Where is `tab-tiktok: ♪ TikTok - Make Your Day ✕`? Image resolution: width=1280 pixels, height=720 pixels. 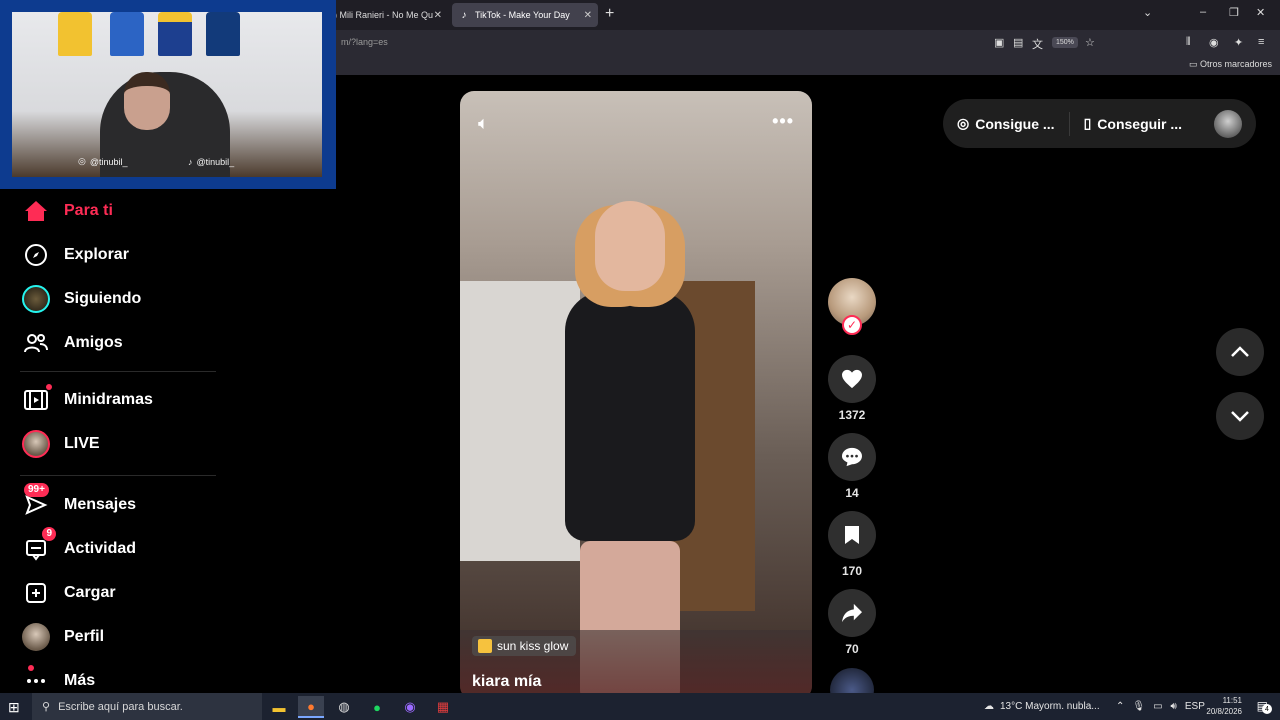 tab-tiktok: ♪ TikTok - Make Your Day ✕ is located at coordinates (525, 15).